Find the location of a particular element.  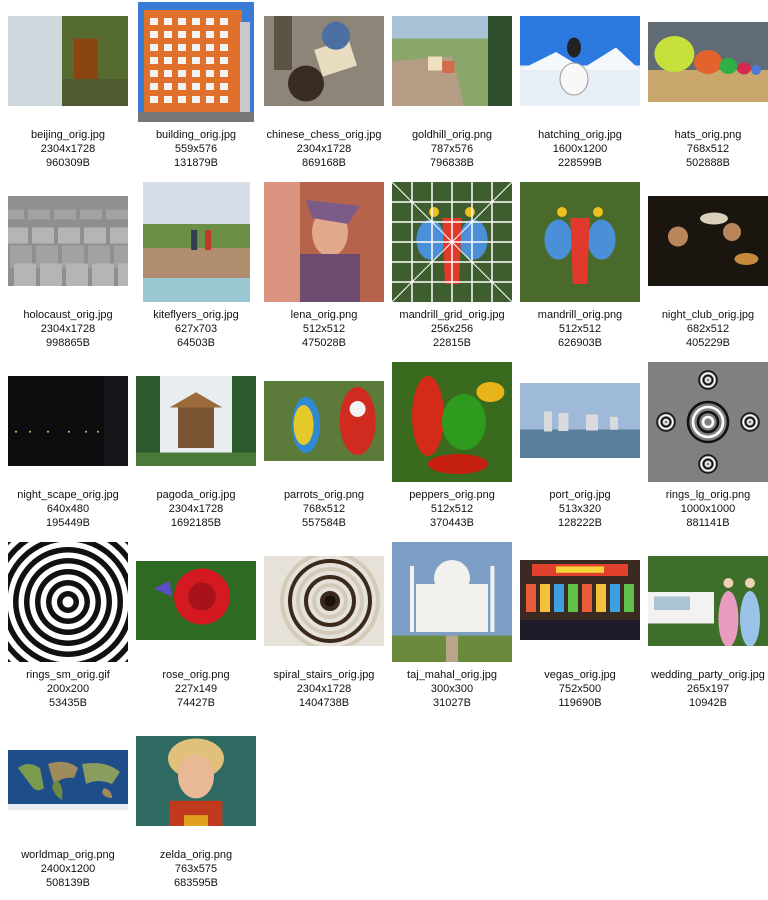

thumbnail-item: zelda_orig.png 763x575 683595B is located at coordinates (196, 810).